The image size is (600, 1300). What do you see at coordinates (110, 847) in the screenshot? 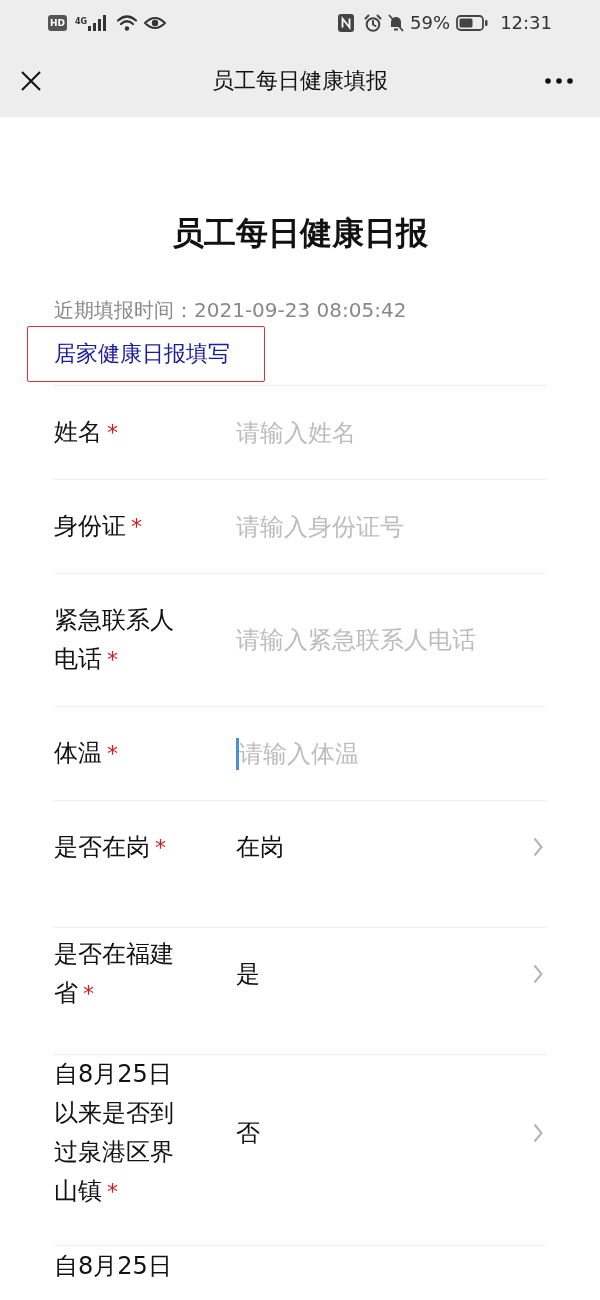
I see `field-label: 是否在岗 *` at bounding box center [110, 847].